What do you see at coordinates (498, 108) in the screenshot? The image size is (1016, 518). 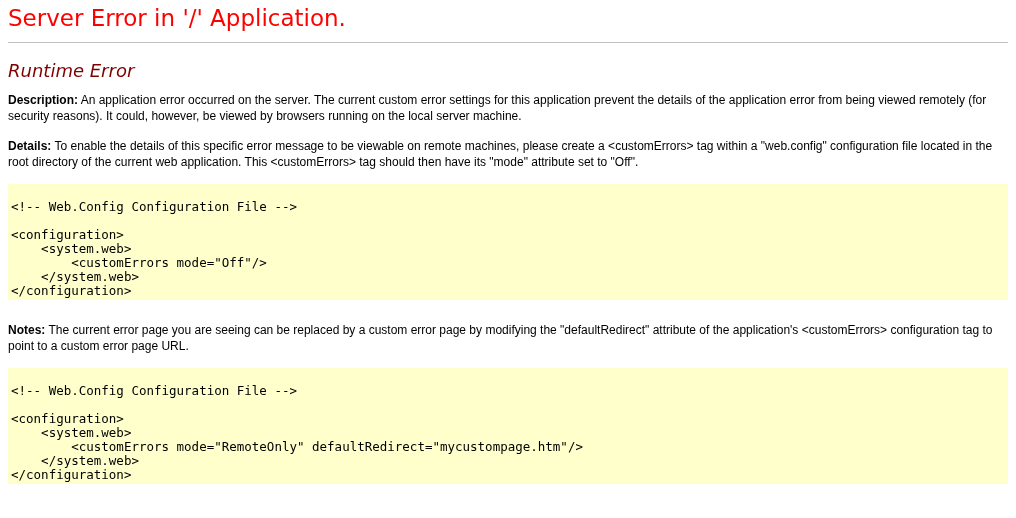 I see `error-paragraph: Description: An application error occurred on the server. The current custom error settings for this application prevent the details of the application error from being viewed remotely (for security reasons). It could, however, be viewed by browsers running on the local server machine.` at bounding box center [498, 108].